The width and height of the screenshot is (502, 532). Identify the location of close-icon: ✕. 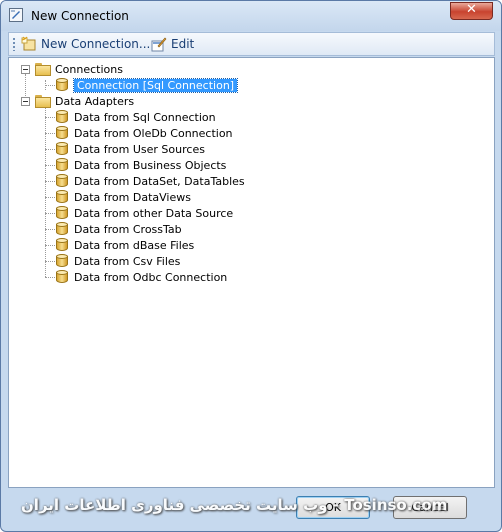
(471, 9).